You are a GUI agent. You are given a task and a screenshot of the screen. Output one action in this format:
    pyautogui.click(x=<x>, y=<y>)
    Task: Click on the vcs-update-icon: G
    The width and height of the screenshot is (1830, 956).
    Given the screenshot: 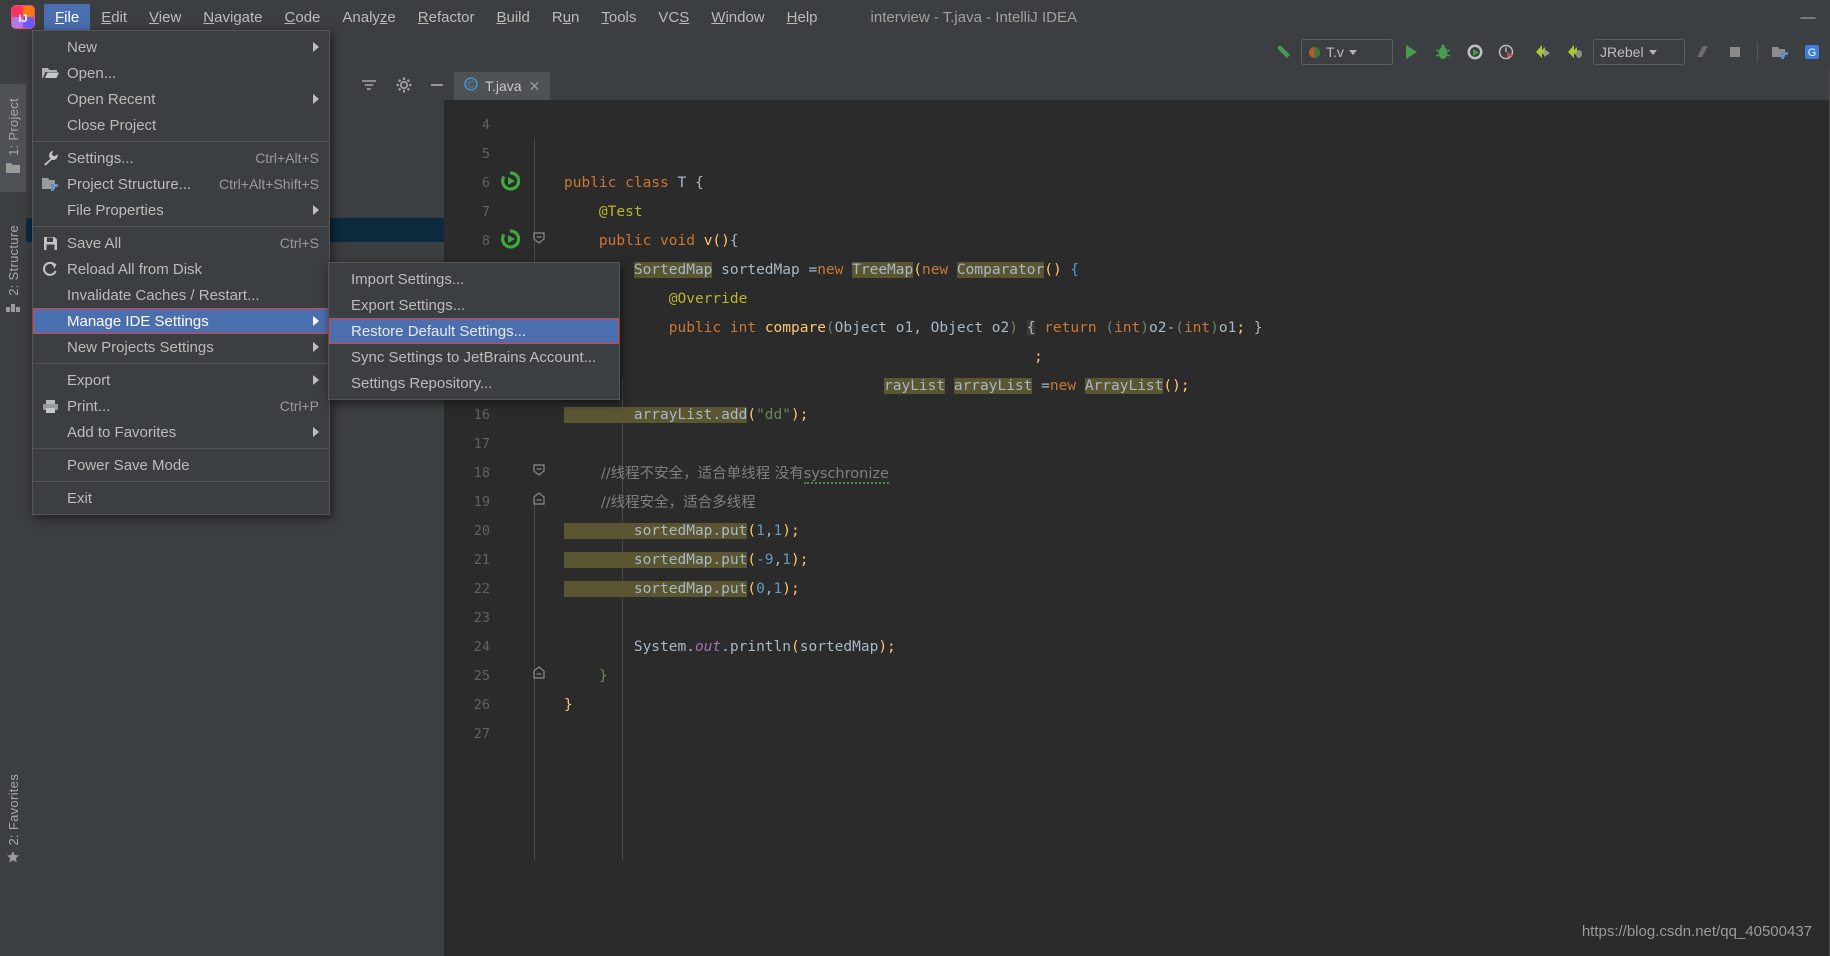 What is the action you would take?
    pyautogui.click(x=1812, y=52)
    